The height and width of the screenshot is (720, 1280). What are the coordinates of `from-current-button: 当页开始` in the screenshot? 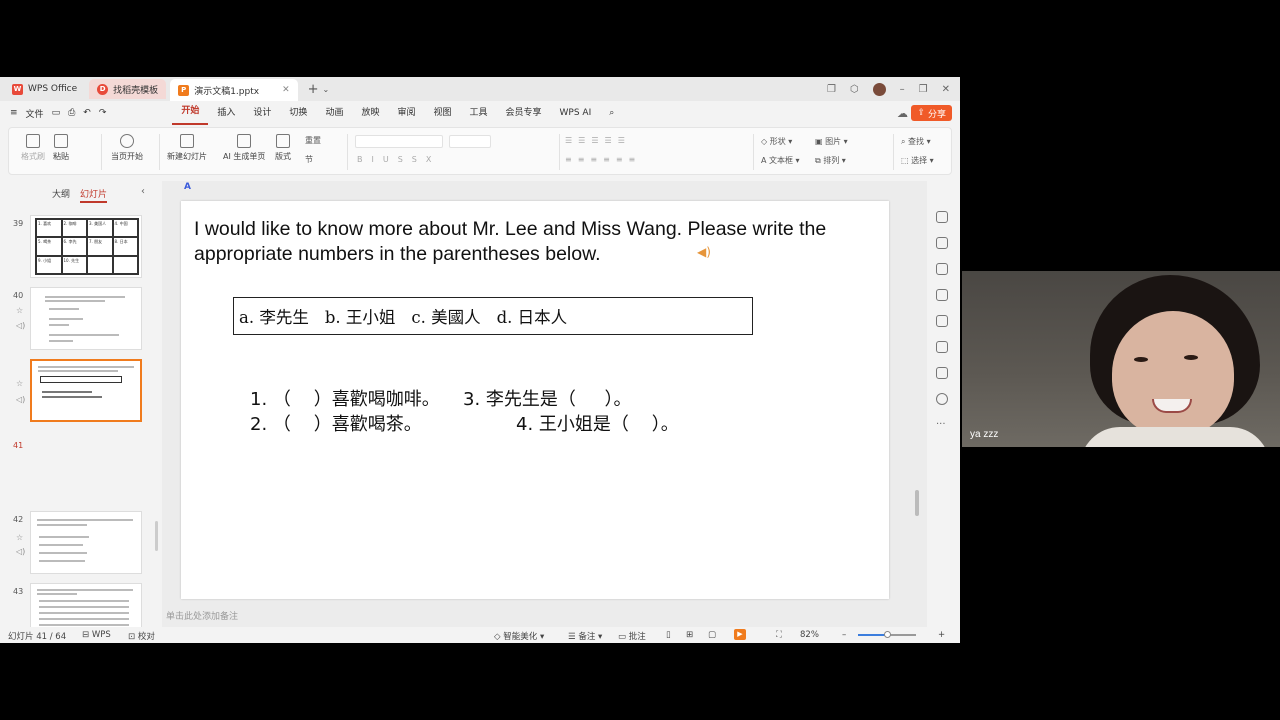 It's located at (127, 148).